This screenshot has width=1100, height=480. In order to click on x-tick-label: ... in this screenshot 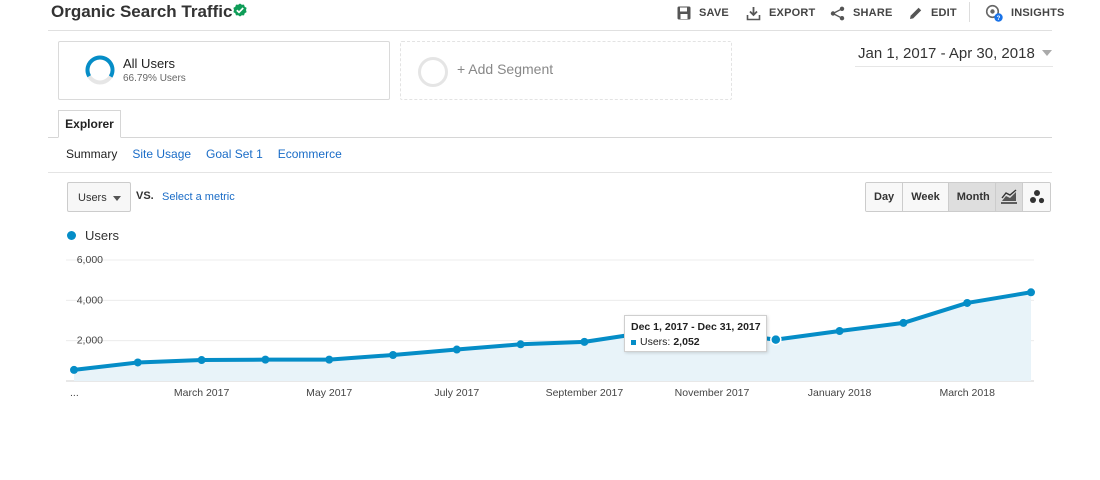, I will do `click(74, 393)`.